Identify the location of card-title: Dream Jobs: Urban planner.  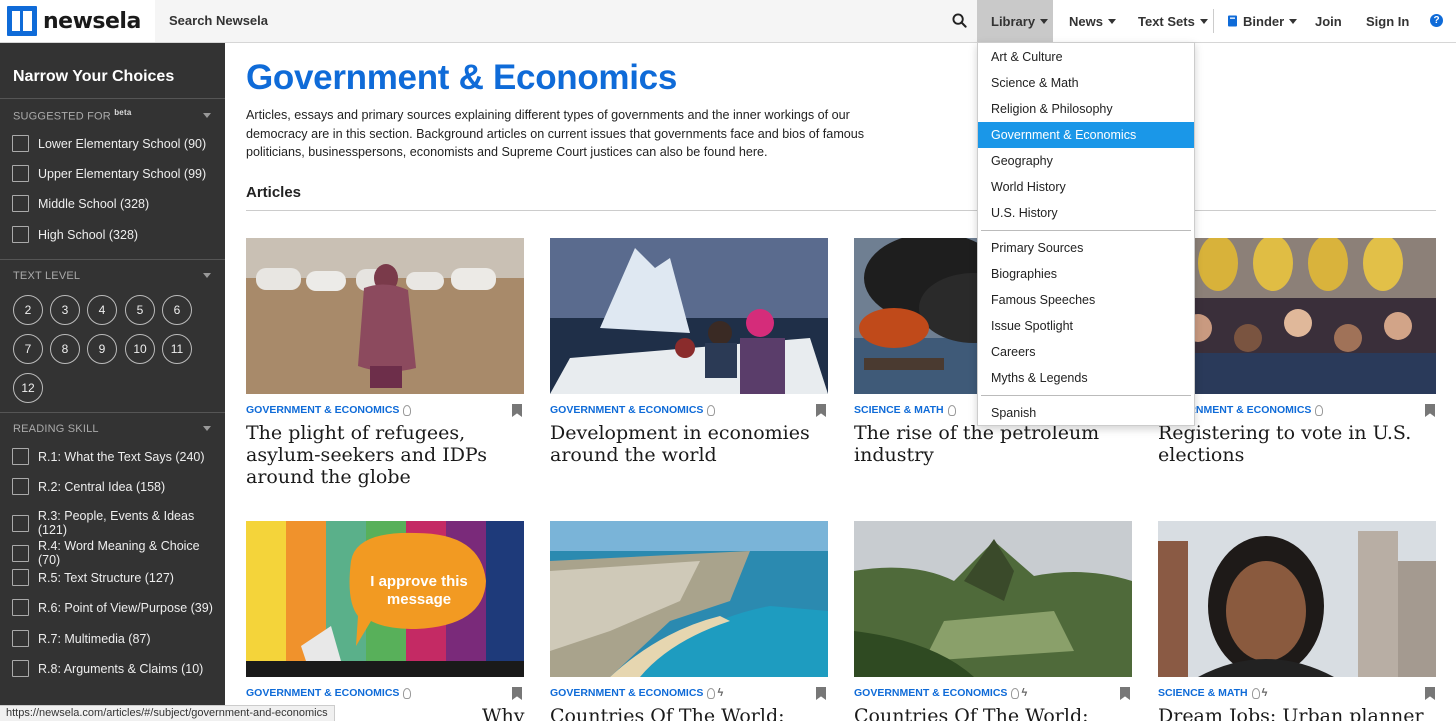
(1298, 713).